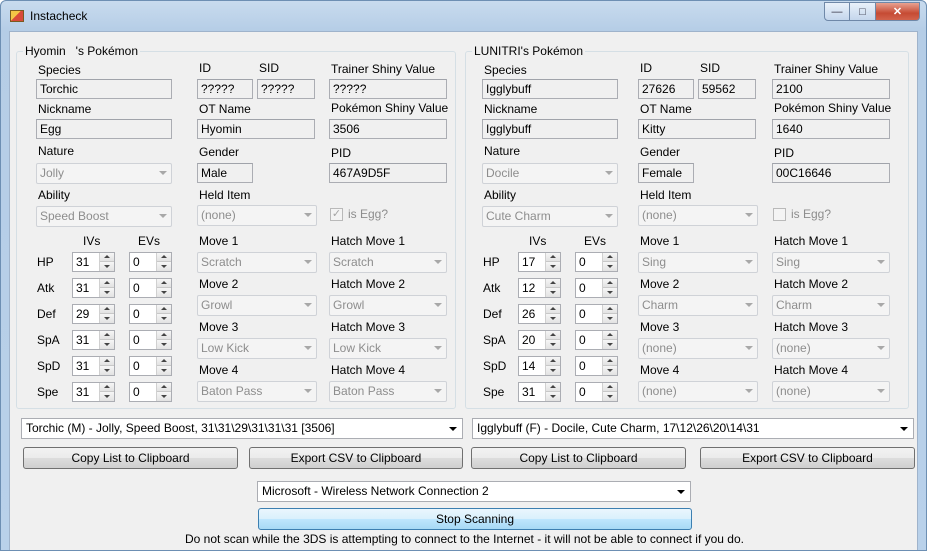 The width and height of the screenshot is (927, 551). What do you see at coordinates (539, 288) in the screenshot?
I see `right-iv-stepper: 12` at bounding box center [539, 288].